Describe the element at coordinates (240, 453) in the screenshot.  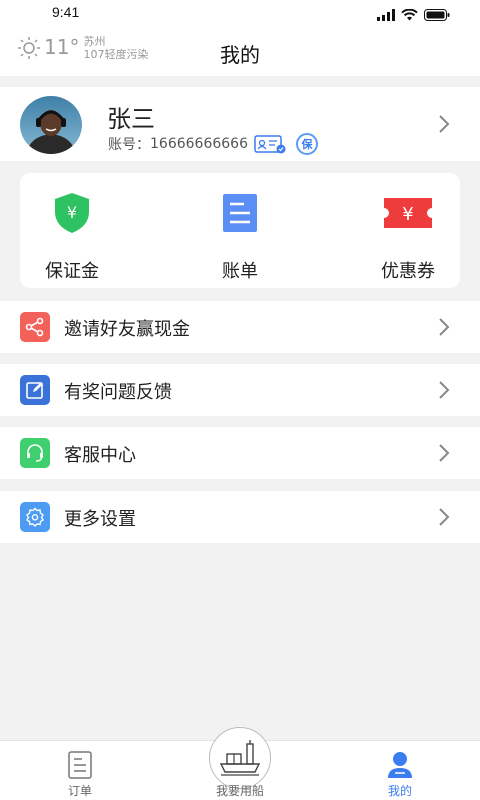
I see `menu-item-customer-service: 客服中心` at that location.